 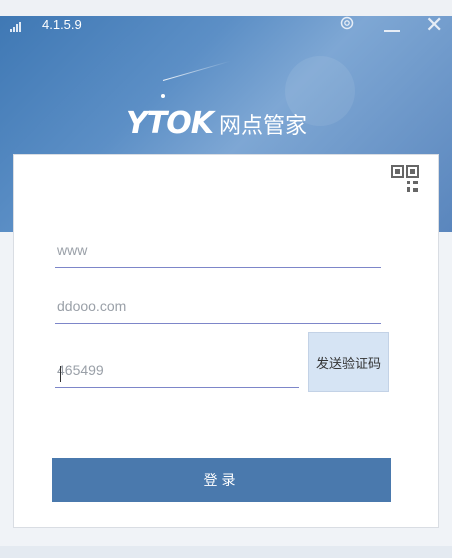 What do you see at coordinates (163, 96) in the screenshot?
I see `header-dot` at bounding box center [163, 96].